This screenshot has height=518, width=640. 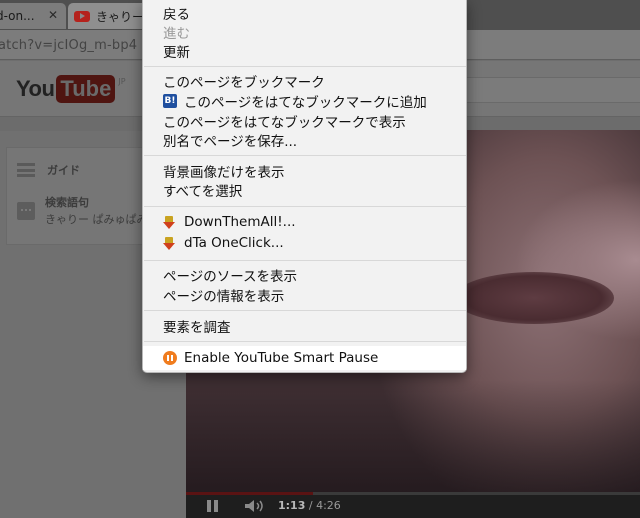 I want to click on menu-label: Enable YouTube Smart Pause, so click(x=281, y=358).